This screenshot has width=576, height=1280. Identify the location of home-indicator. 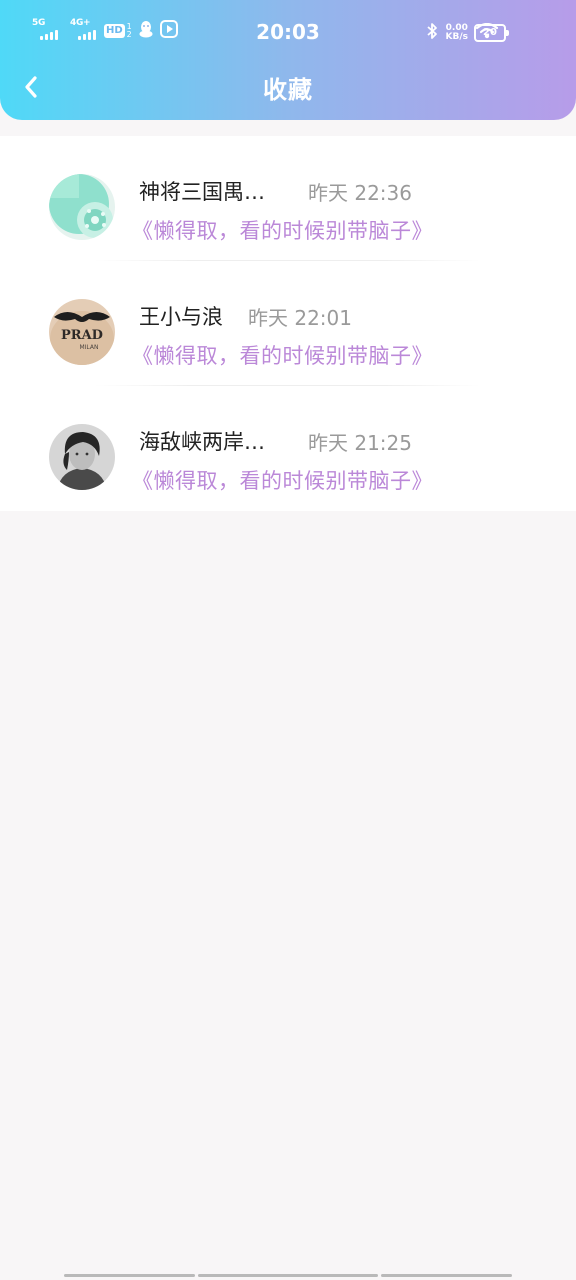
(288, 1276).